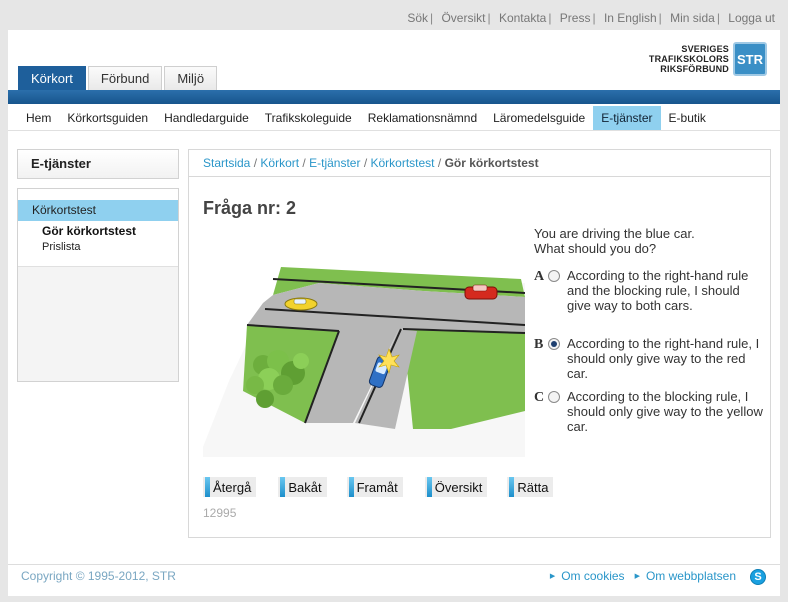  What do you see at coordinates (554, 344) in the screenshot?
I see `answer-b-radio` at bounding box center [554, 344].